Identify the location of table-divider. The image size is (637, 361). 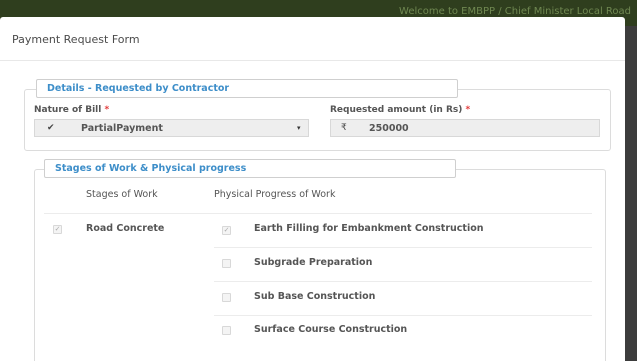
(318, 213).